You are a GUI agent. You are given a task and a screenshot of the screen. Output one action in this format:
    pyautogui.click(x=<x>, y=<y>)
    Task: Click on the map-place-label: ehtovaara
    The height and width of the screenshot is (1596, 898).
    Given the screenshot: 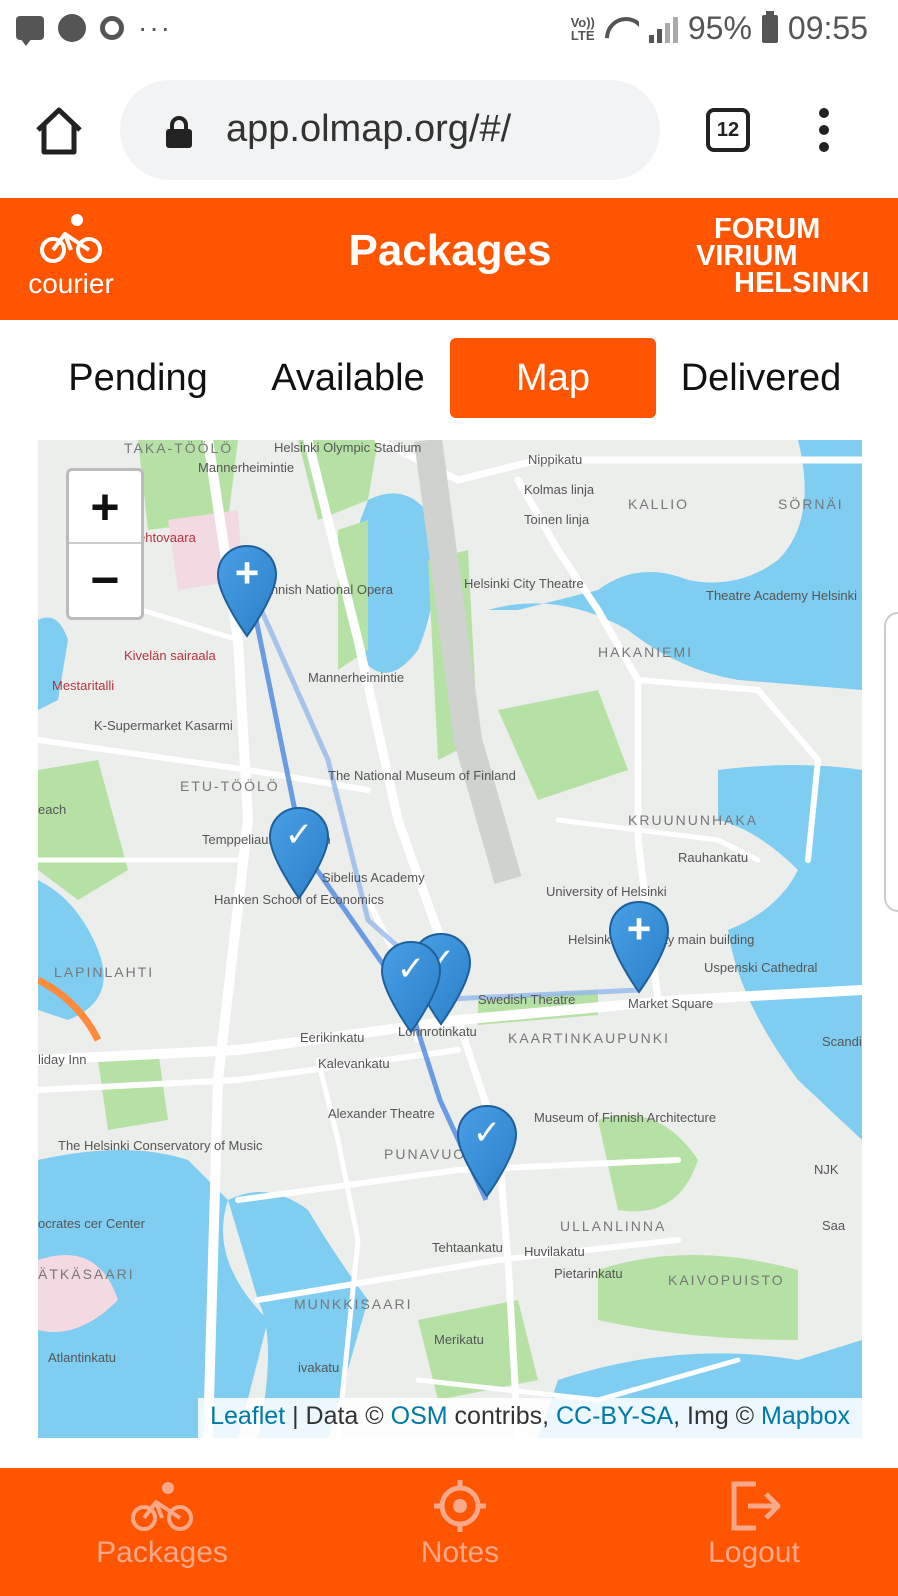 What is the action you would take?
    pyautogui.click(x=167, y=537)
    